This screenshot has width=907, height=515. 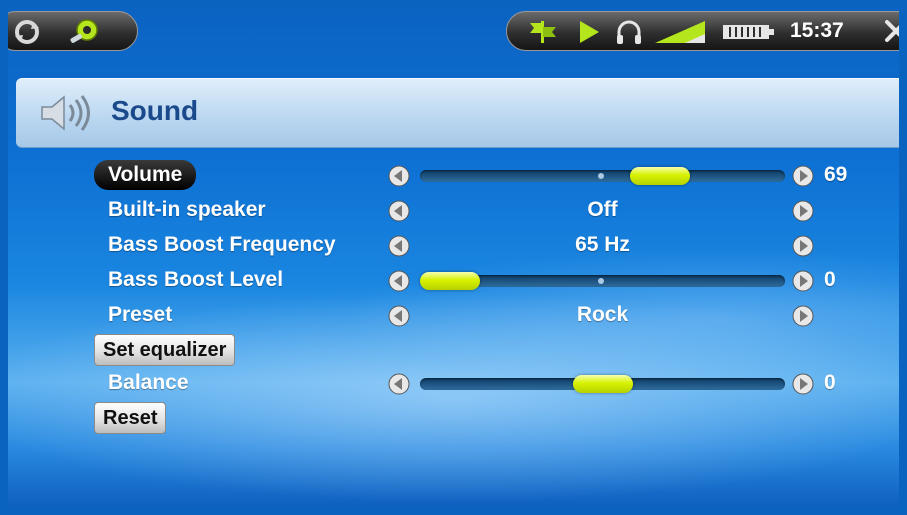 I want to click on set-equalizer-button: Set equalizer, so click(x=165, y=350).